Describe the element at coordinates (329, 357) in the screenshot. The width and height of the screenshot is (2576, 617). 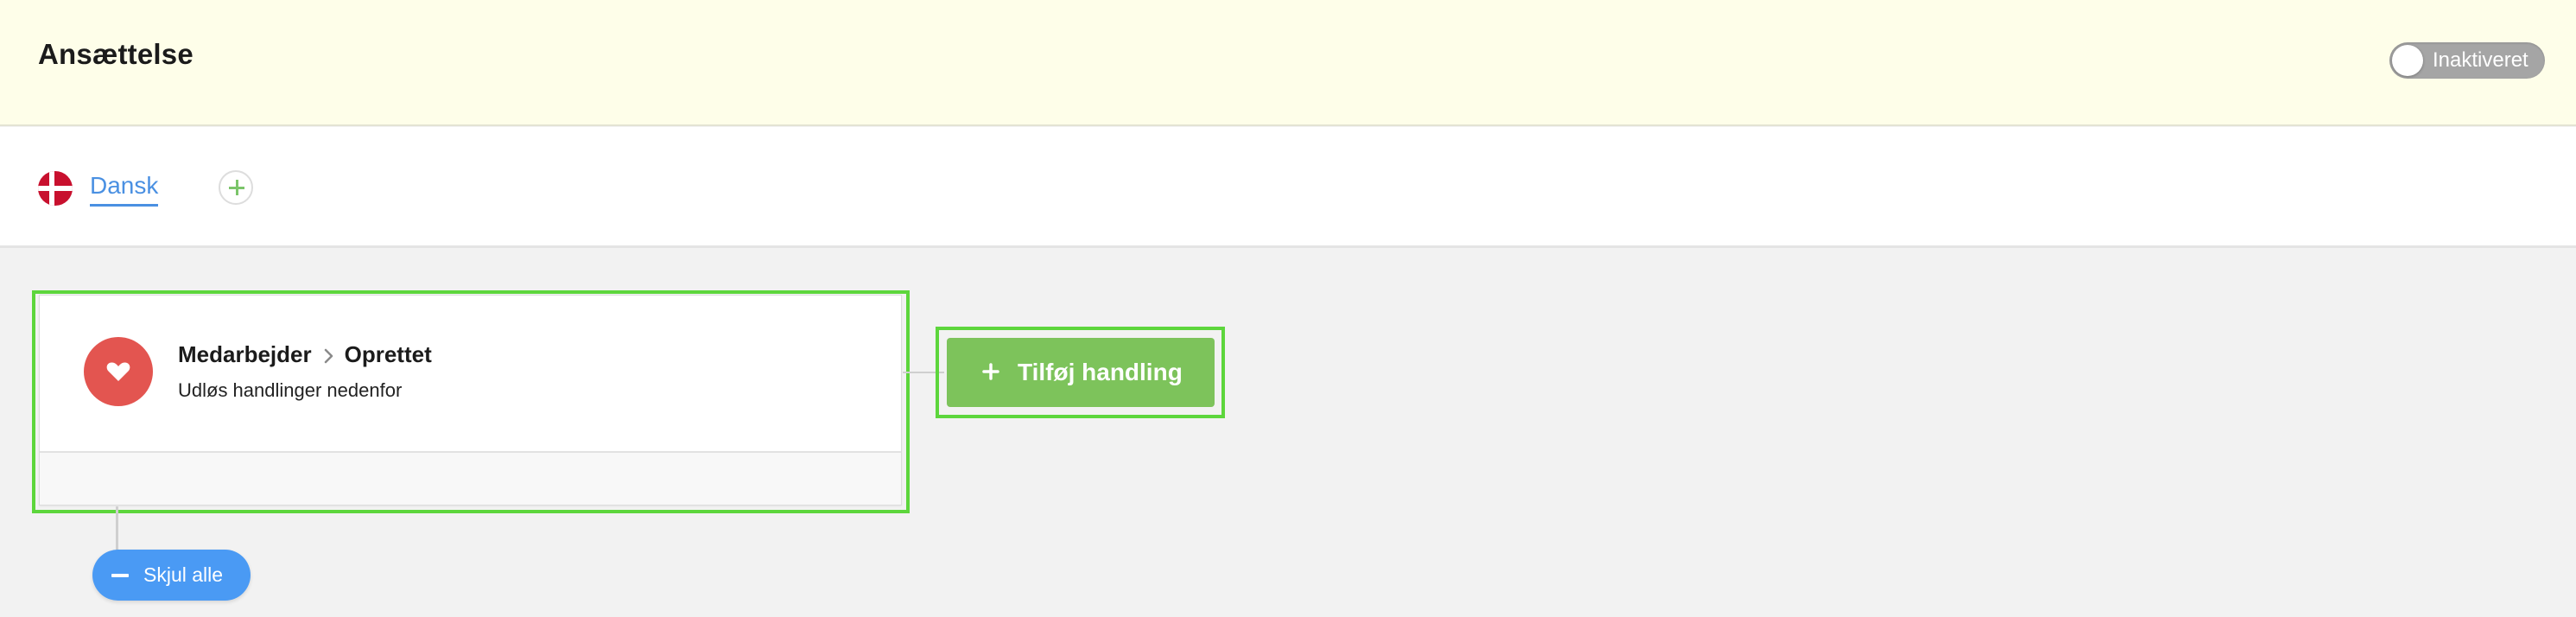
I see `chevron-right-icon` at that location.